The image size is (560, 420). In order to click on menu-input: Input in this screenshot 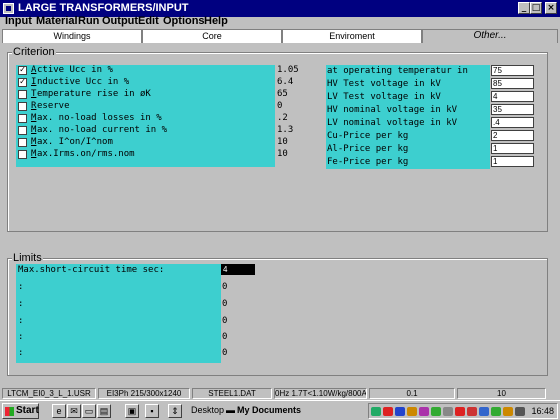, I will do `click(18, 21)`.